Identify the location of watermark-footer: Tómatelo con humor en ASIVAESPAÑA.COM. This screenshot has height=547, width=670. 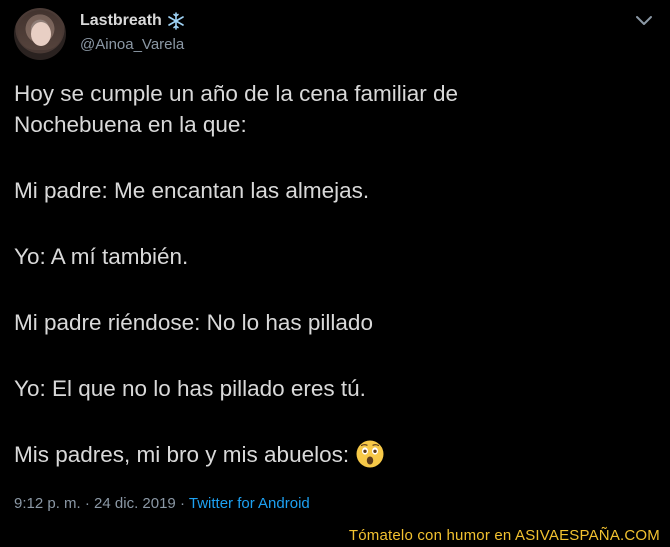
(335, 536).